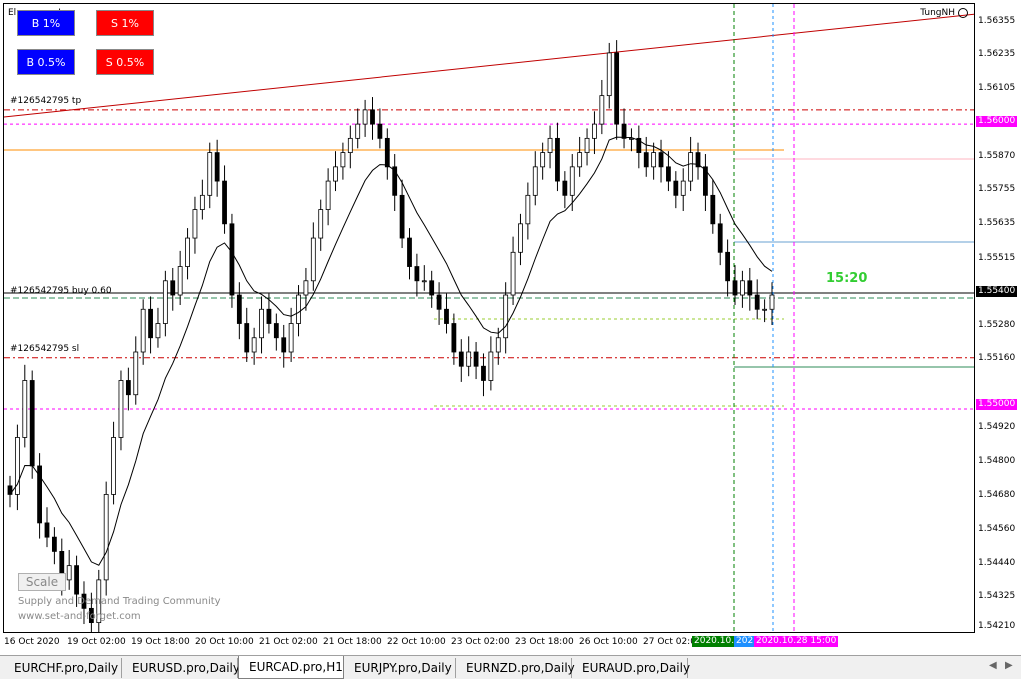 Image resolution: width=1021 pixels, height=679 pixels. What do you see at coordinates (400, 668) in the screenshot?
I see `tab-eurjpy: EURJPY.pro,Daily` at bounding box center [400, 668].